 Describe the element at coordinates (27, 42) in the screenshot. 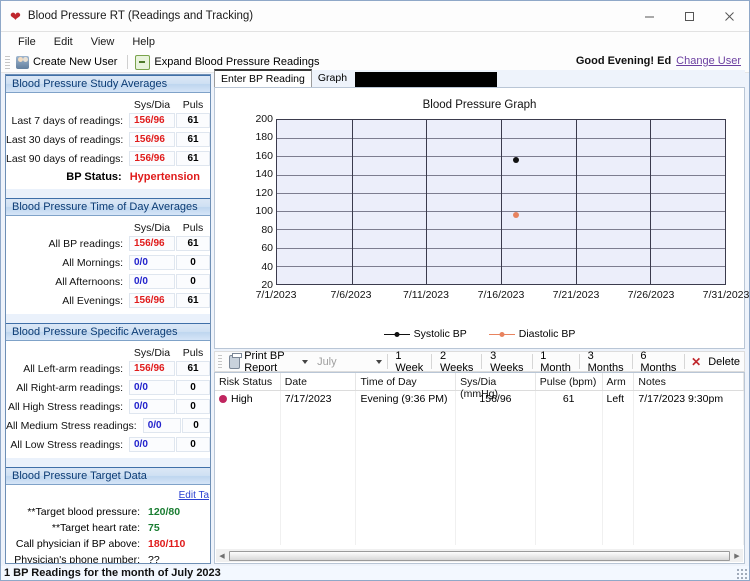

I see `menu-file: File` at that location.